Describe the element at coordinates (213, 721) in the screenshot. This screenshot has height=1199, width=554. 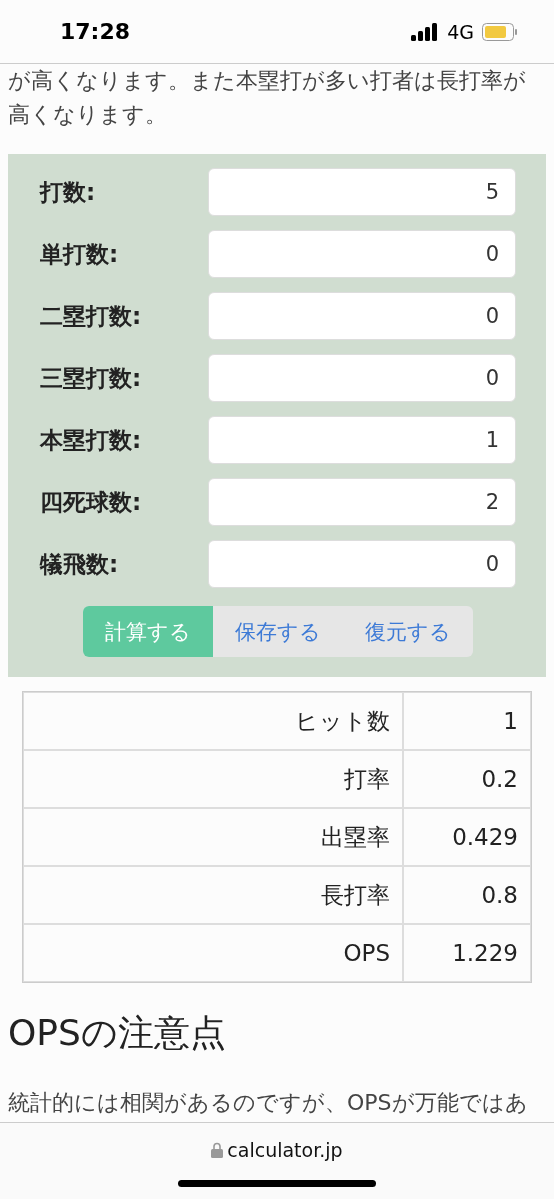
I see `table-cell: ヒット数` at that location.